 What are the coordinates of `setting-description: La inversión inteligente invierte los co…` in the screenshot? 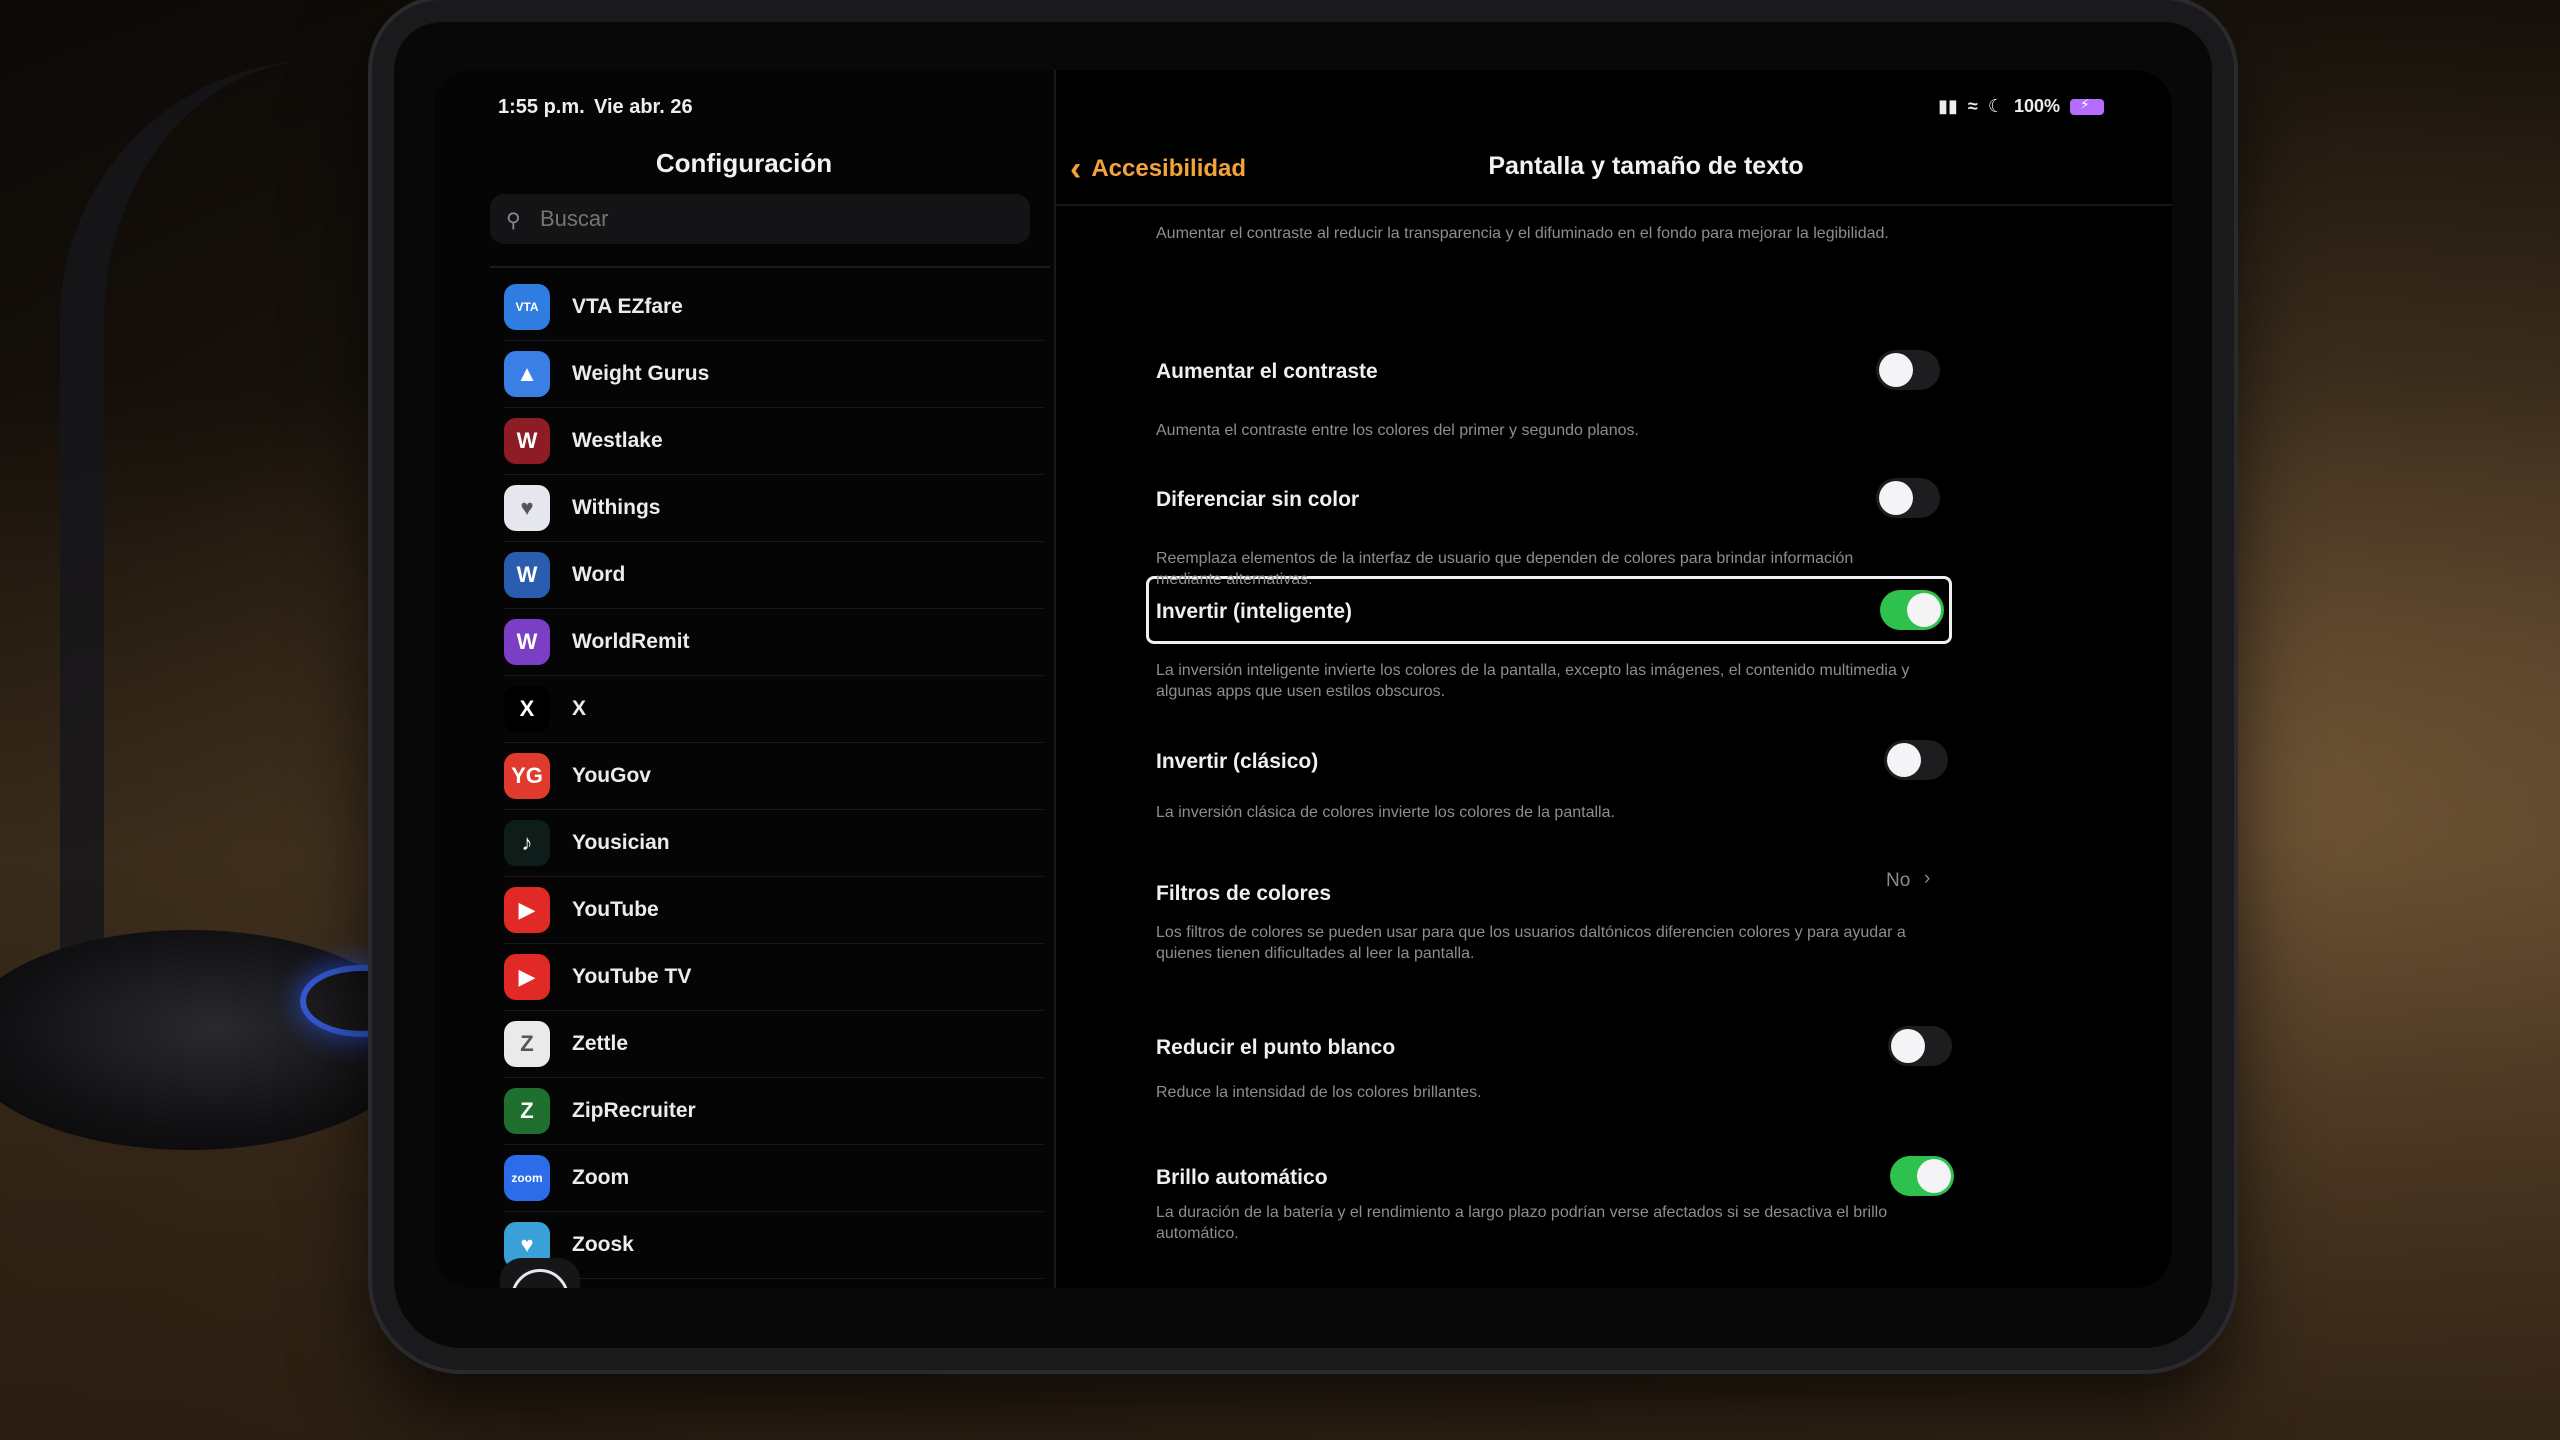 It's located at (1533, 681).